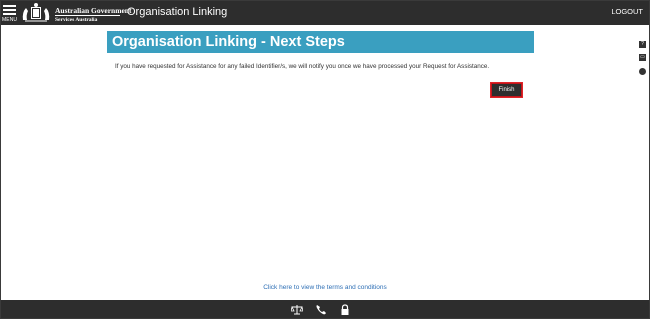 The height and width of the screenshot is (319, 650). I want to click on finish-button: Finish, so click(506, 90).